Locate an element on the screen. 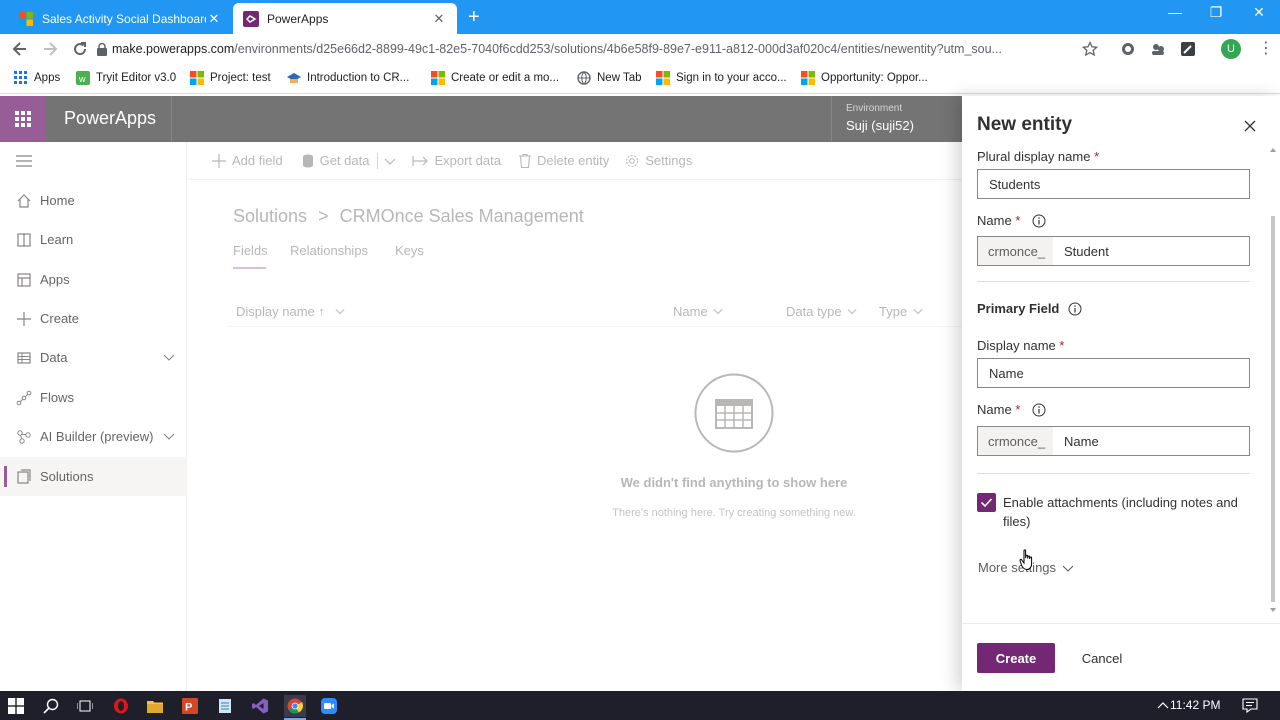 This screenshot has height=720, width=1280. reload-icon is located at coordinates (80, 49).